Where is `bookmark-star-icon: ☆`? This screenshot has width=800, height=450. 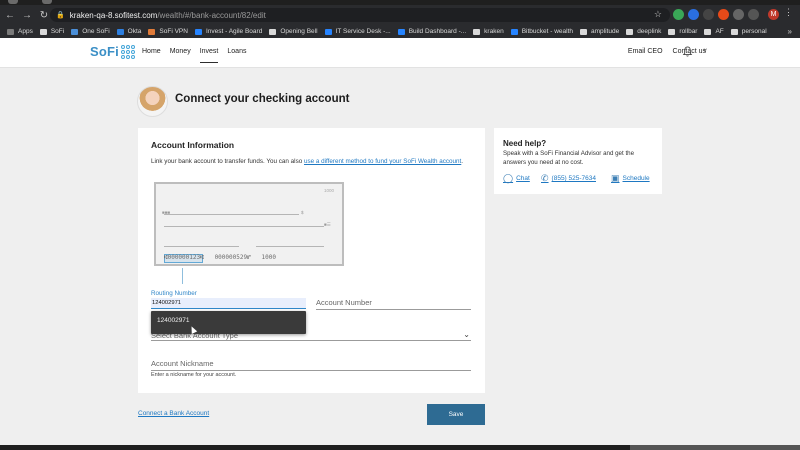 bookmark-star-icon: ☆ is located at coordinates (658, 14).